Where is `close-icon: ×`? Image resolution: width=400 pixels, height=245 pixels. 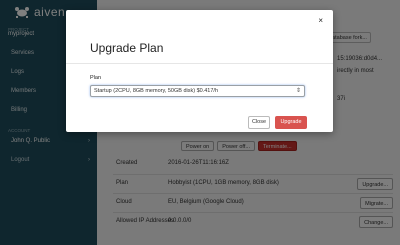
close-icon: × is located at coordinates (320, 21).